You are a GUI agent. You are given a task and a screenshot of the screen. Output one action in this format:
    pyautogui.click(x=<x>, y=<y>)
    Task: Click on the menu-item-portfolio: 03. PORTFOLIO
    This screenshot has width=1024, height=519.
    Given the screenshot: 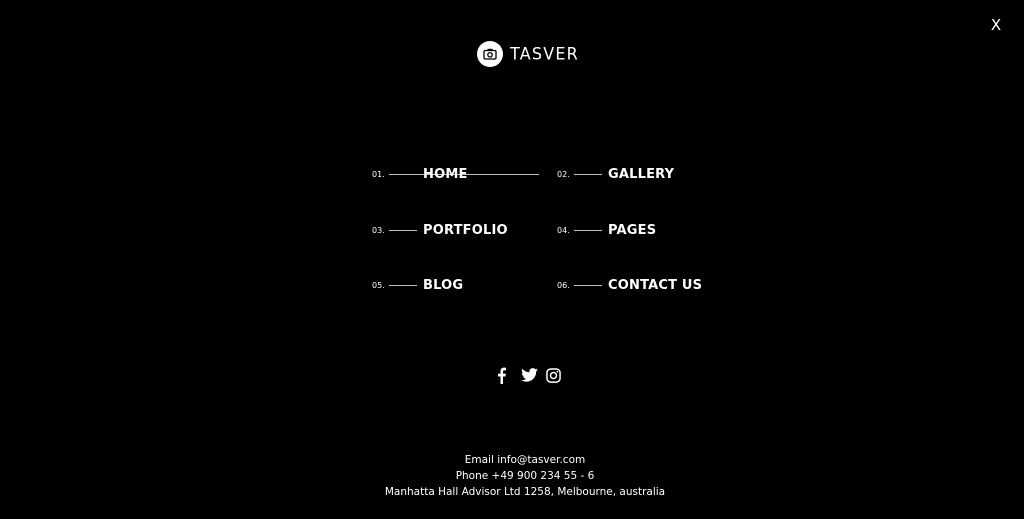 What is the action you would take?
    pyautogui.click(x=440, y=230)
    